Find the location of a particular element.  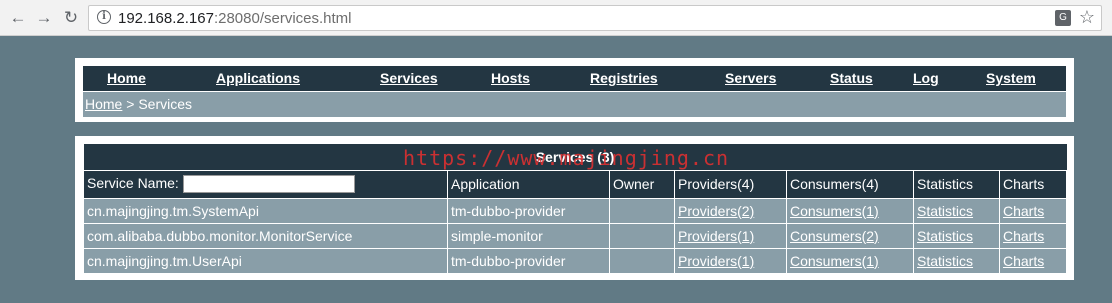

reload-icon: ↻ is located at coordinates (71, 18).